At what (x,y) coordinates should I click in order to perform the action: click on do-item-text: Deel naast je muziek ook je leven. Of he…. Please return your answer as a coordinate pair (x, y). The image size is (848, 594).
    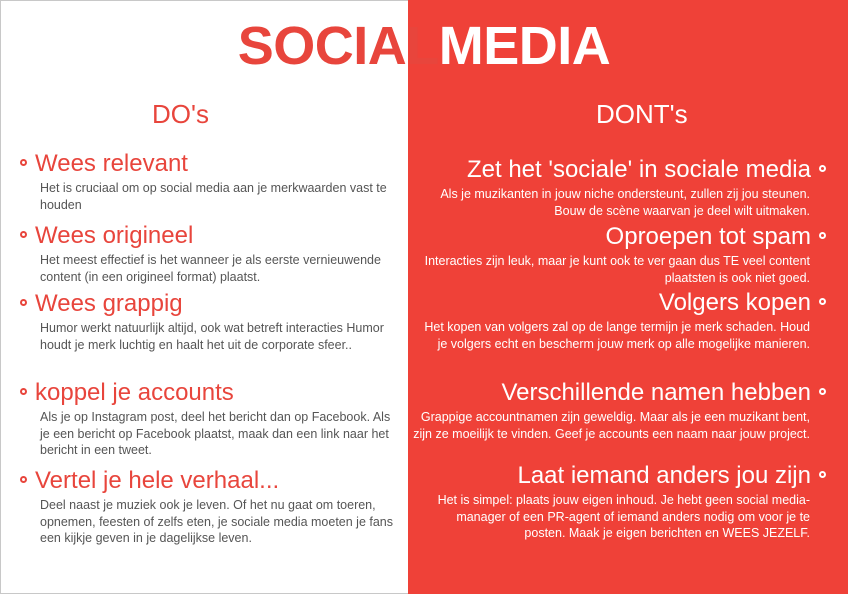
    Looking at the image, I should click on (216, 521).